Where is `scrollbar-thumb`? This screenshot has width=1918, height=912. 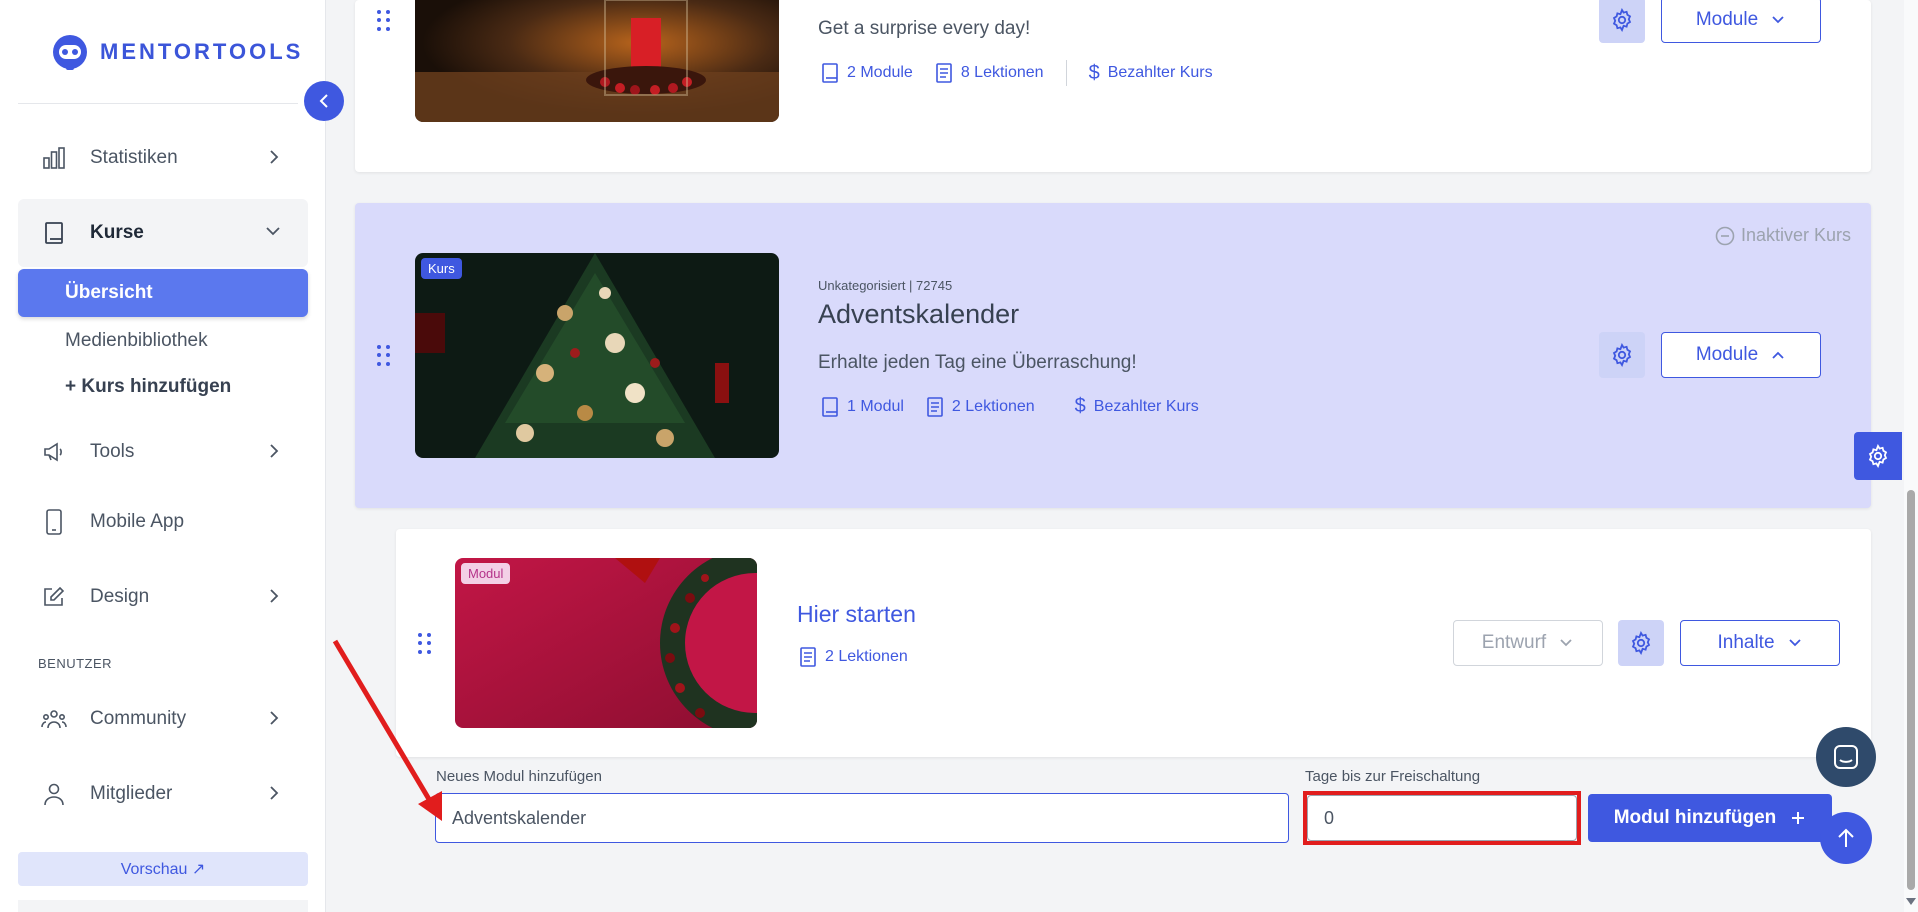 scrollbar-thumb is located at coordinates (1911, 690).